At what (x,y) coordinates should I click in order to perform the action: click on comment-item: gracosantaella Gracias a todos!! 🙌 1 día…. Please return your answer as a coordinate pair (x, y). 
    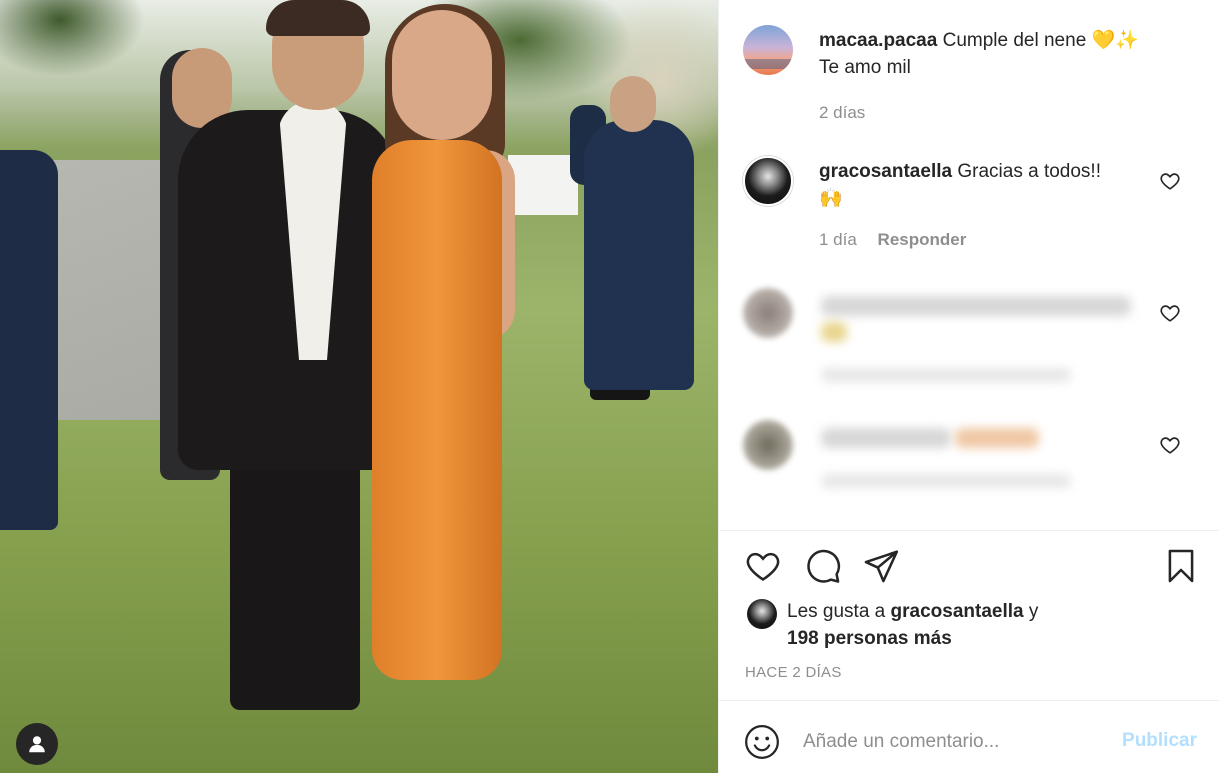
    Looking at the image, I should click on (969, 204).